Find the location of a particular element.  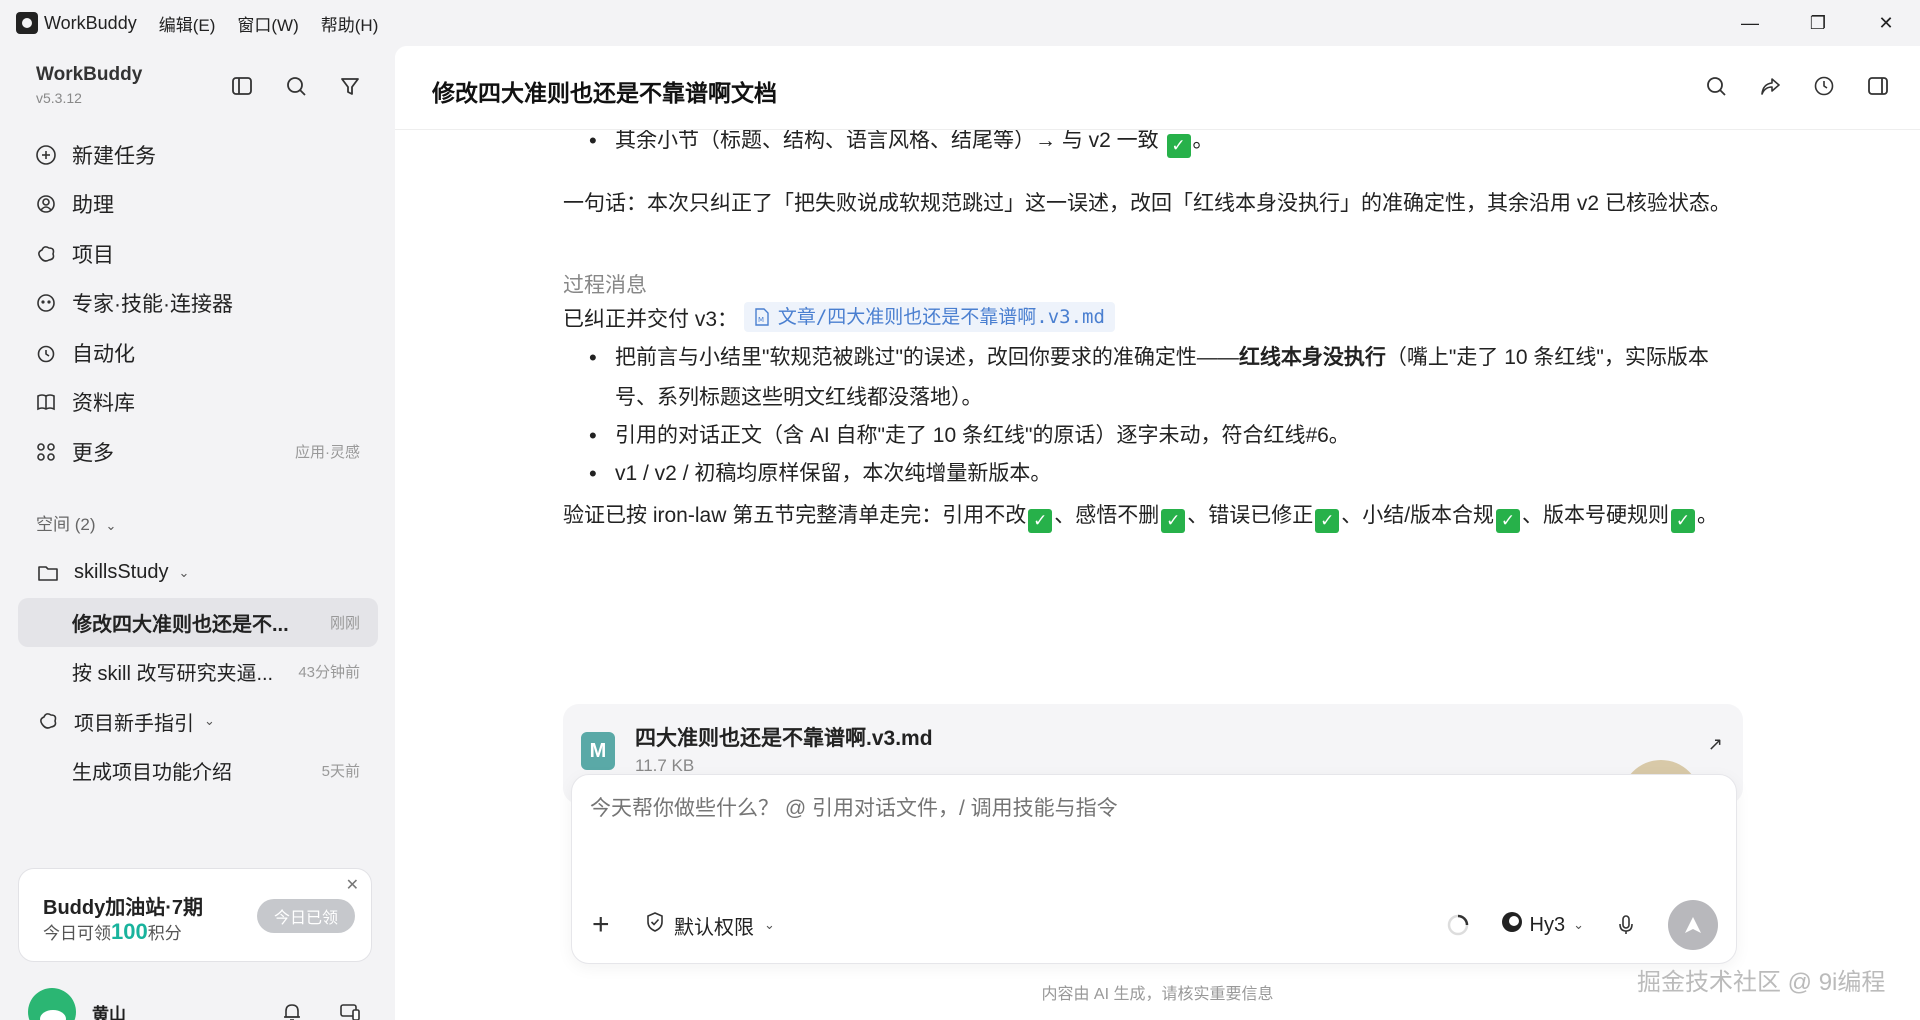

main-header: 修改四大准则也还是不靠谱啊文档 is located at coordinates (1157, 88).